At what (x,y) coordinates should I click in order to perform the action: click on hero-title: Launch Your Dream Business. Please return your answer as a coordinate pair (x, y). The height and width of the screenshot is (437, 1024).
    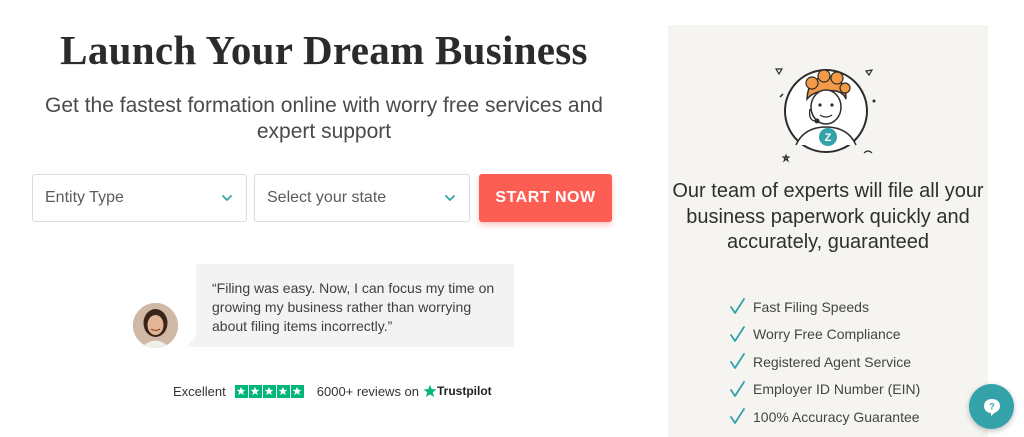
    Looking at the image, I should click on (324, 50).